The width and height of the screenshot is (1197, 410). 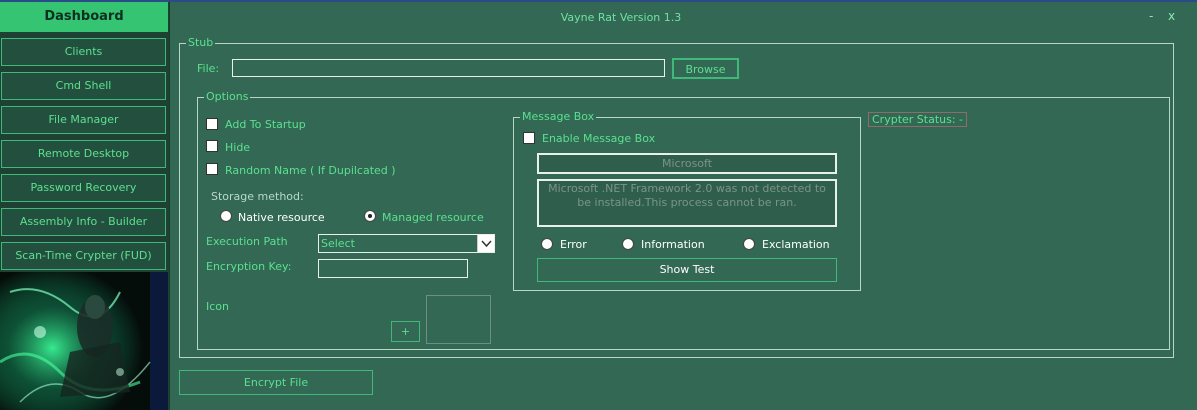 What do you see at coordinates (212, 124) in the screenshot?
I see `add-to-startup-checkbox` at bounding box center [212, 124].